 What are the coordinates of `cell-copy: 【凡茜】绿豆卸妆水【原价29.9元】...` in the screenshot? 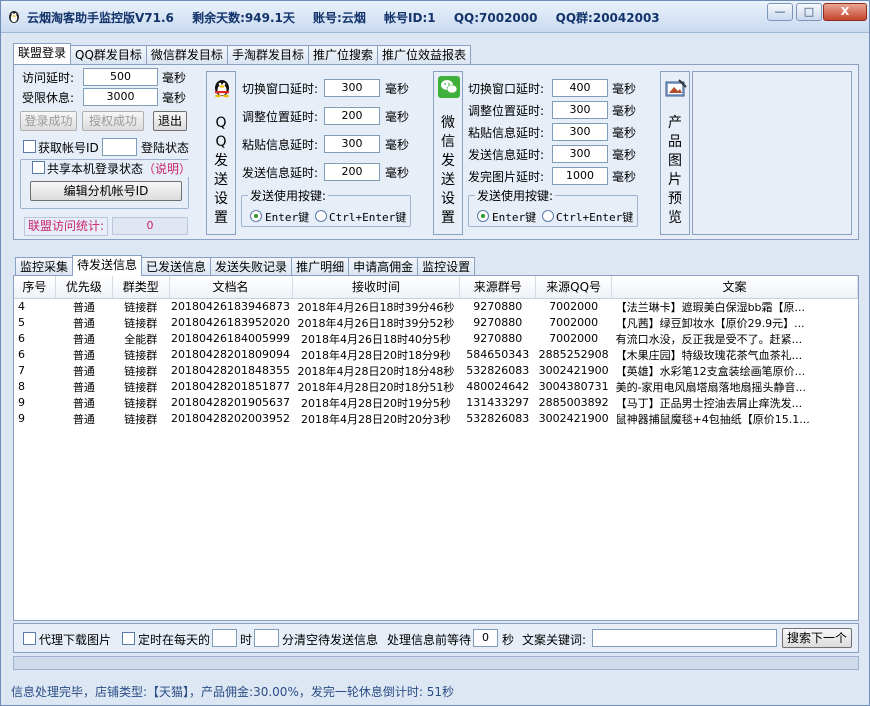 It's located at (710, 323).